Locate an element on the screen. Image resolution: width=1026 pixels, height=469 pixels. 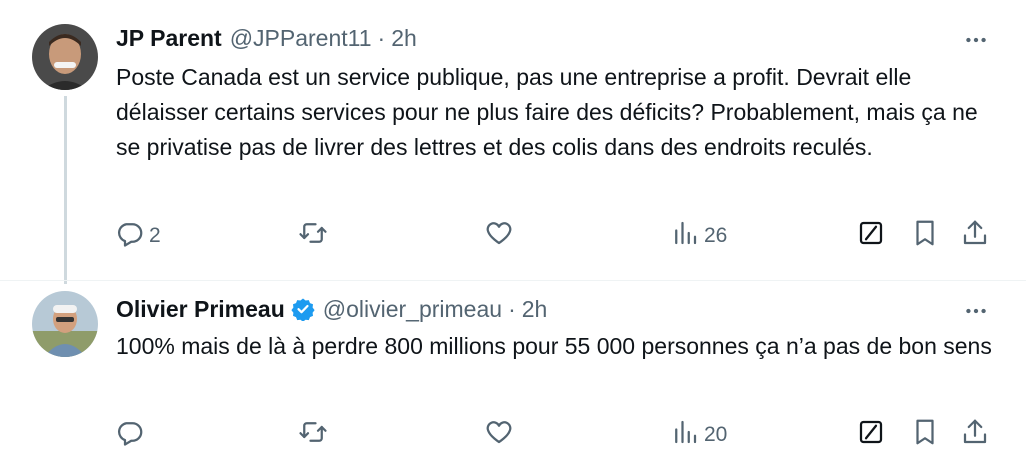
tweet-actions: 2 26 is located at coordinates (513, 236).